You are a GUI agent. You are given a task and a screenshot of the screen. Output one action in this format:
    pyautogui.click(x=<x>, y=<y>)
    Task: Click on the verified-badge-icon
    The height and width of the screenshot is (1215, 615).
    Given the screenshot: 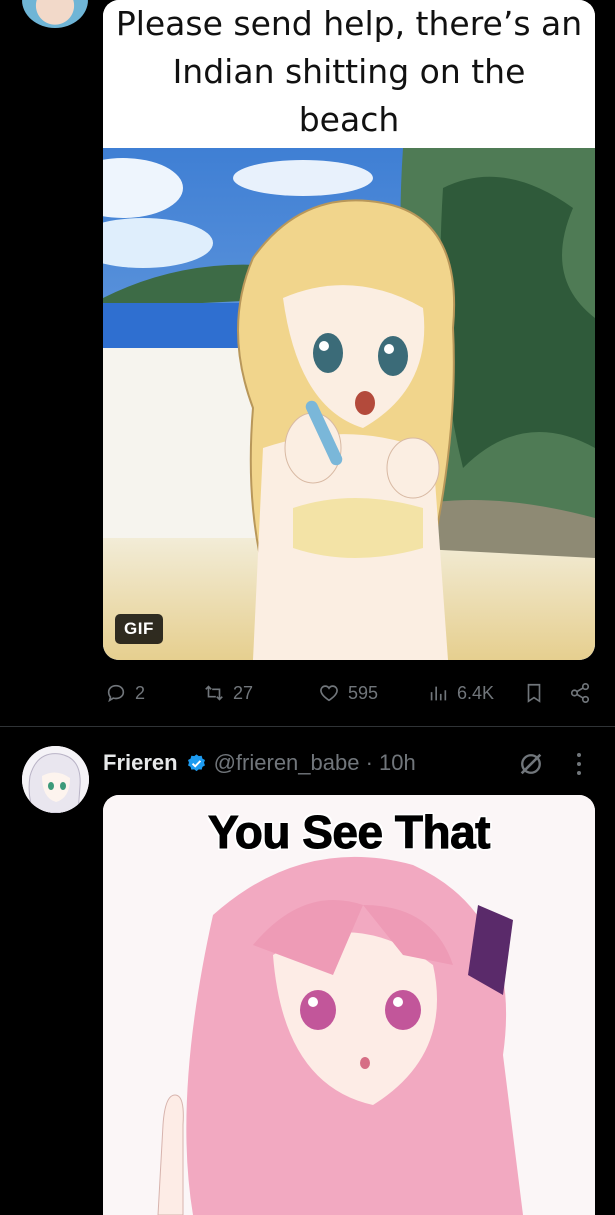 What is the action you would take?
    pyautogui.click(x=196, y=762)
    